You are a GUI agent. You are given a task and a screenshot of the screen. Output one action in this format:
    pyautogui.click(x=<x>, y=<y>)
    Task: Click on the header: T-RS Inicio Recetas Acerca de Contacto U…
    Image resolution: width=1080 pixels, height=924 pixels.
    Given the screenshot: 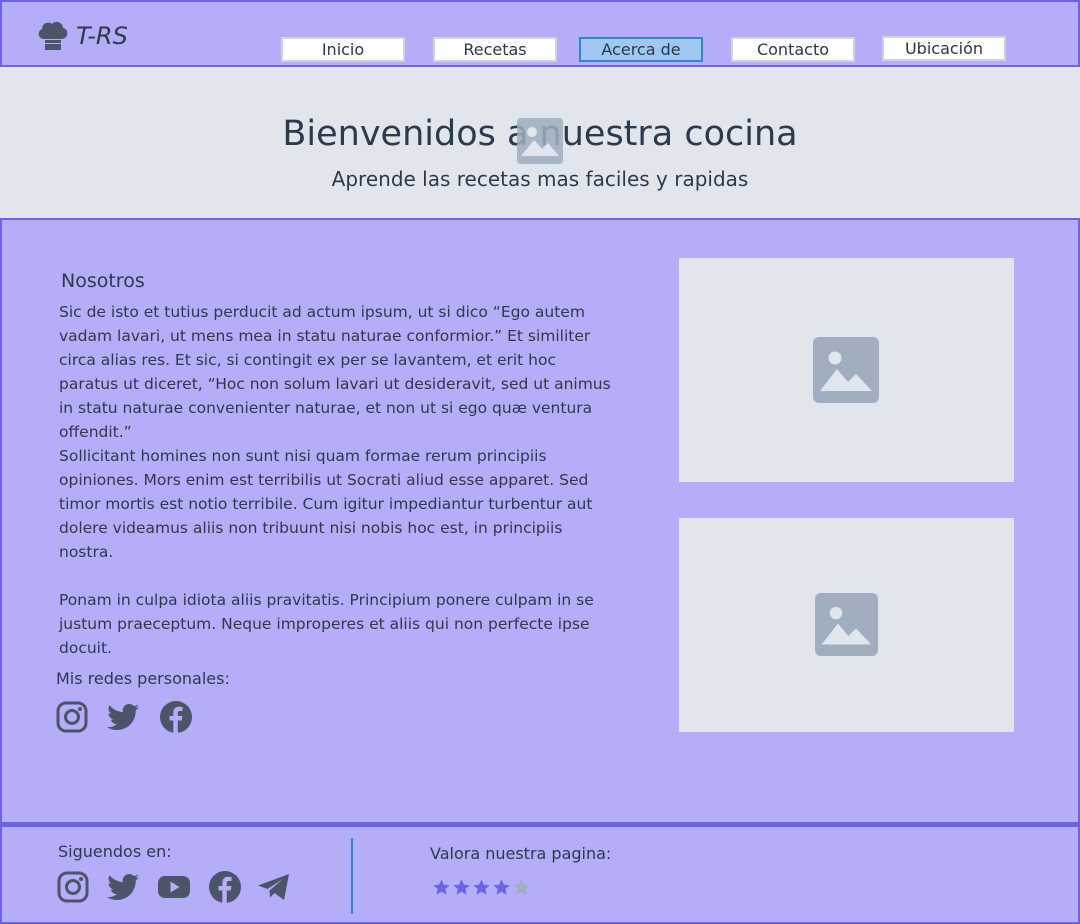 What is the action you would take?
    pyautogui.click(x=540, y=33)
    